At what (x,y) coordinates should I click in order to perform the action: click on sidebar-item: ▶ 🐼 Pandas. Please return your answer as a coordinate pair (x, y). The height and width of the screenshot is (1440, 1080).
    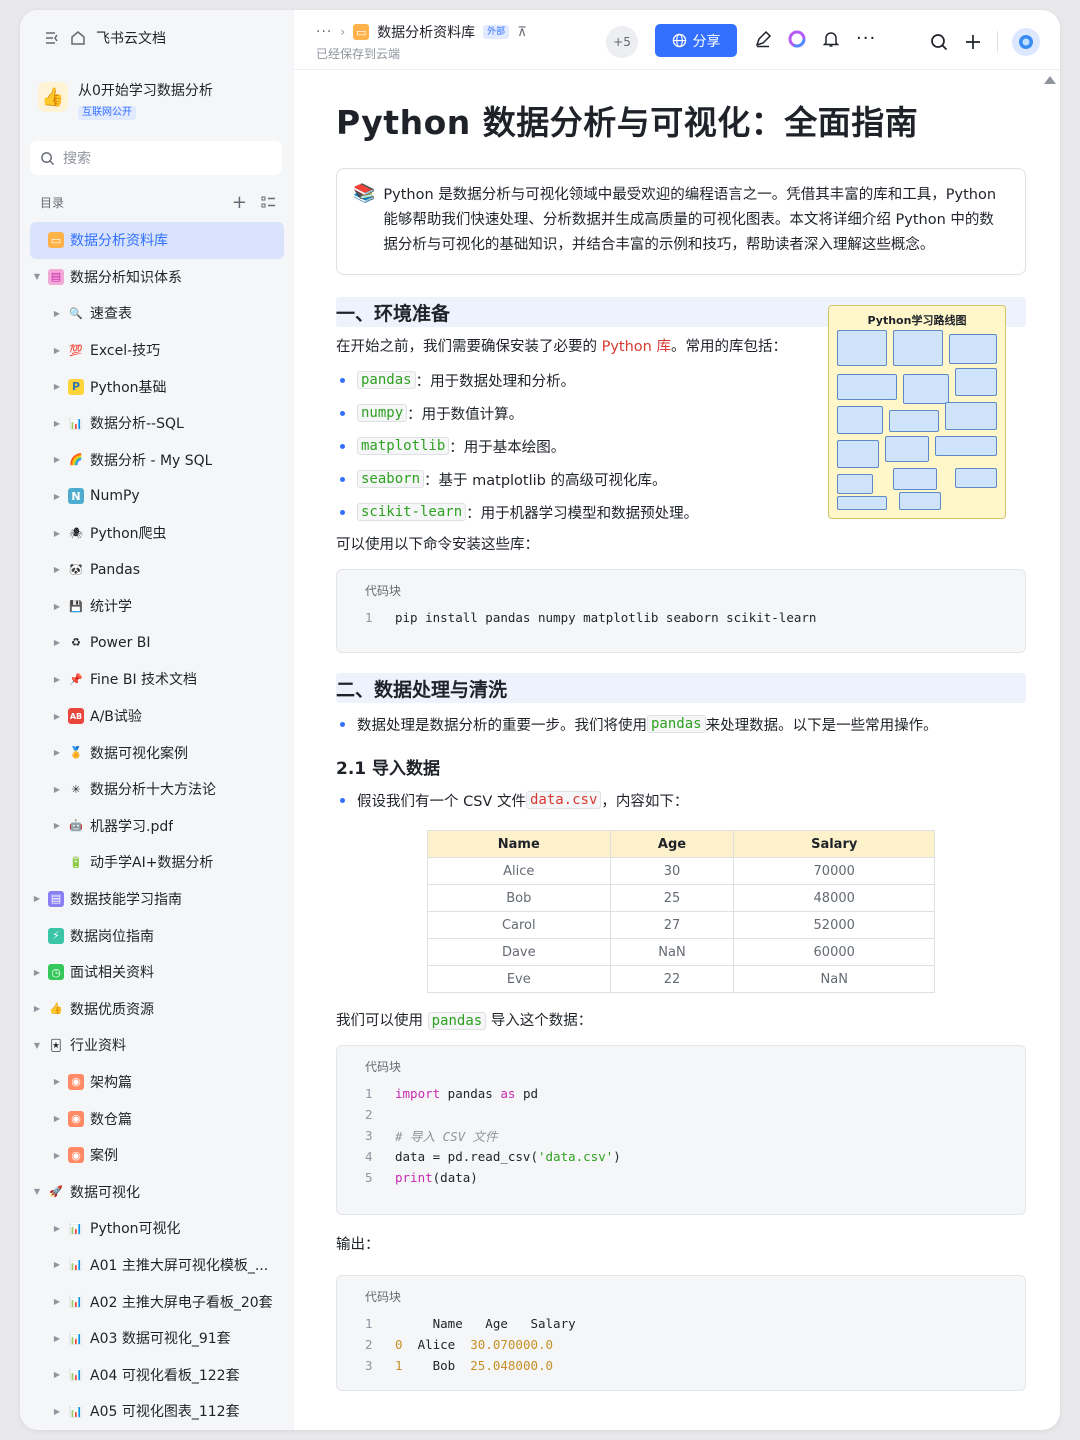
    Looking at the image, I should click on (157, 569).